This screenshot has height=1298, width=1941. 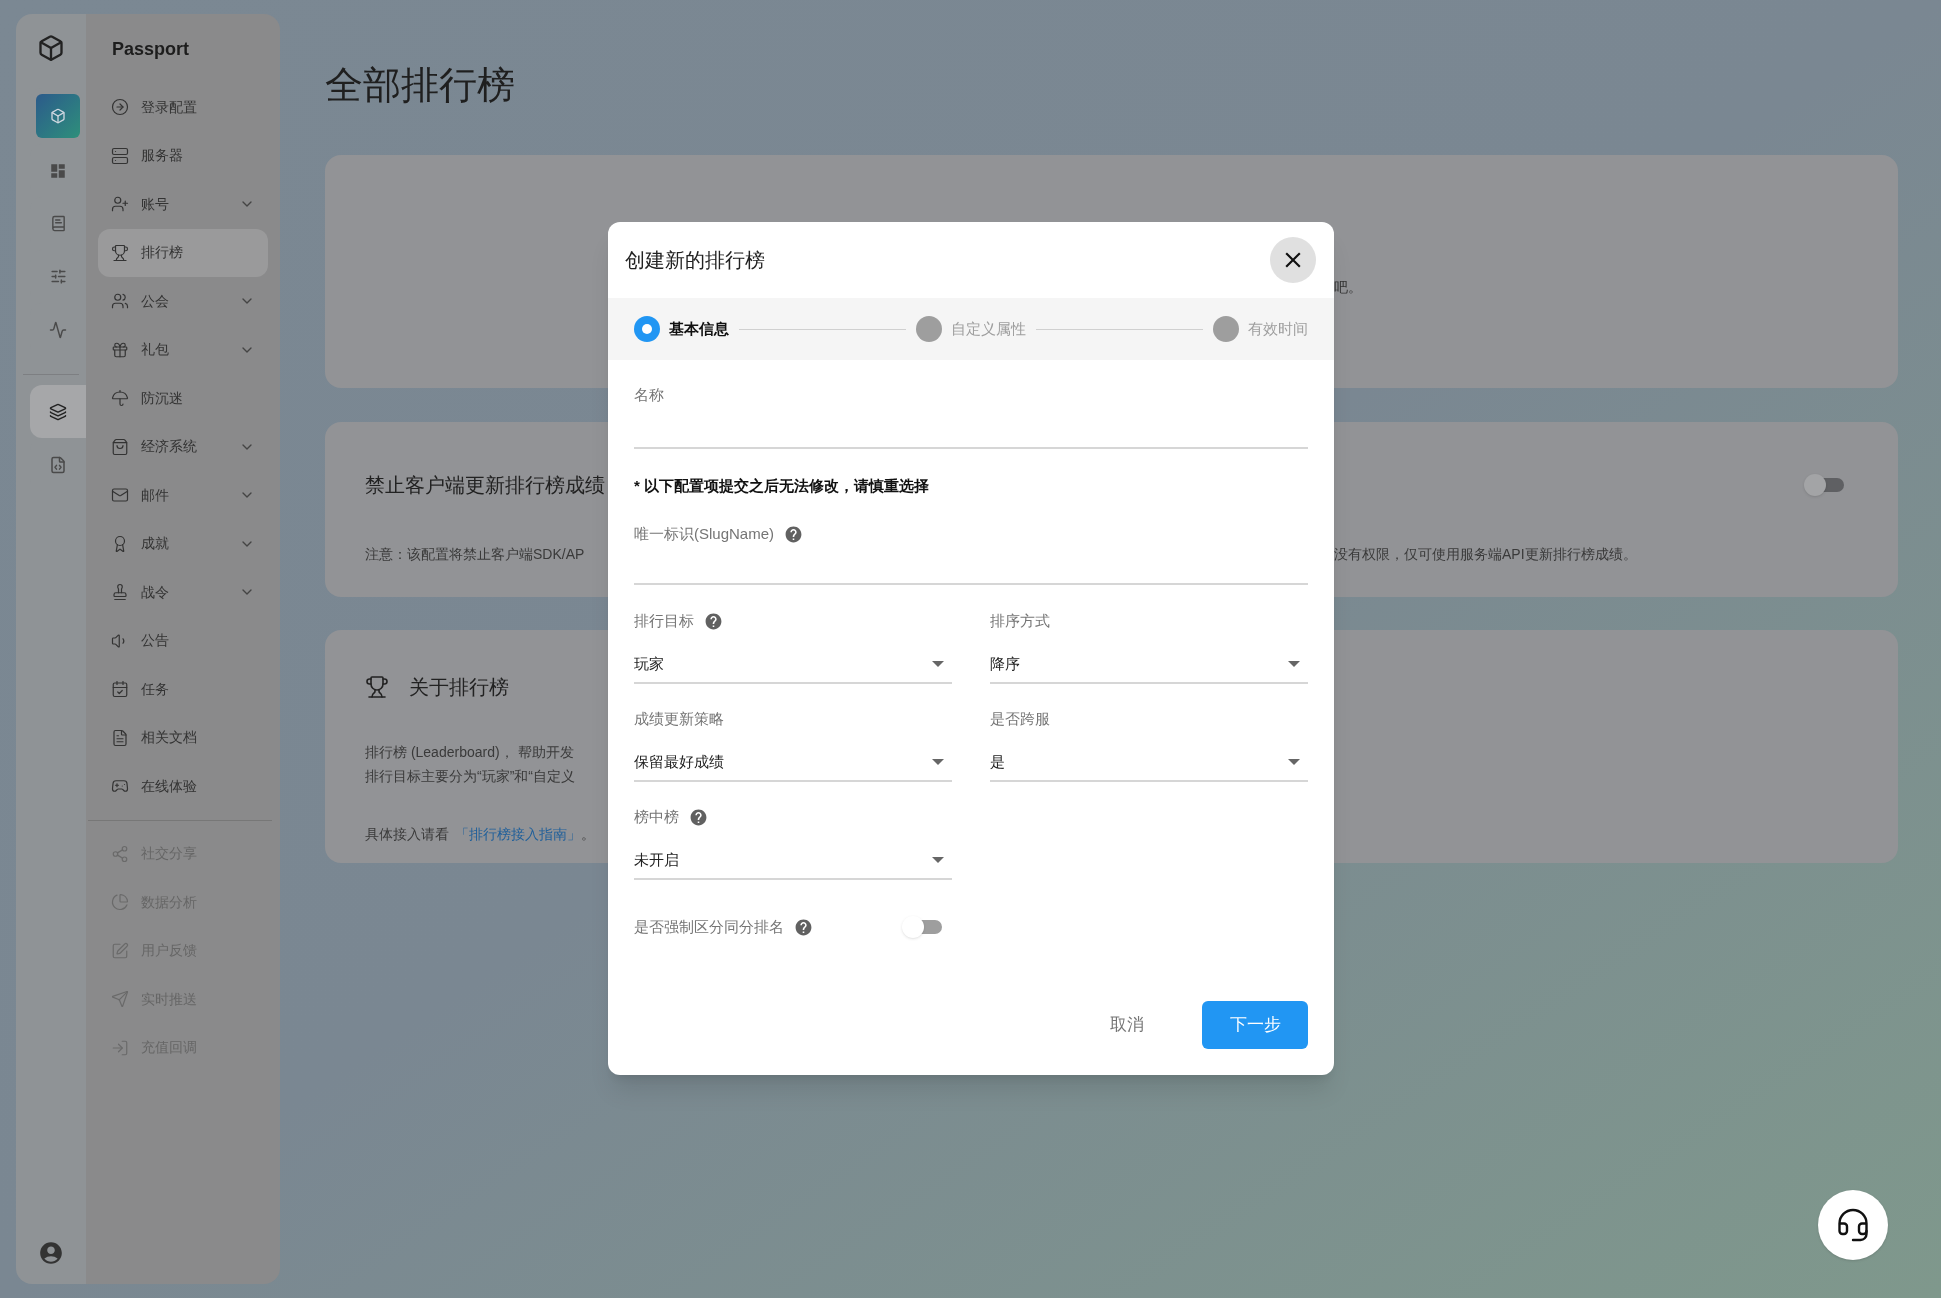 What do you see at coordinates (793, 763) in the screenshot?
I see `select-field: 保留最好成绩` at bounding box center [793, 763].